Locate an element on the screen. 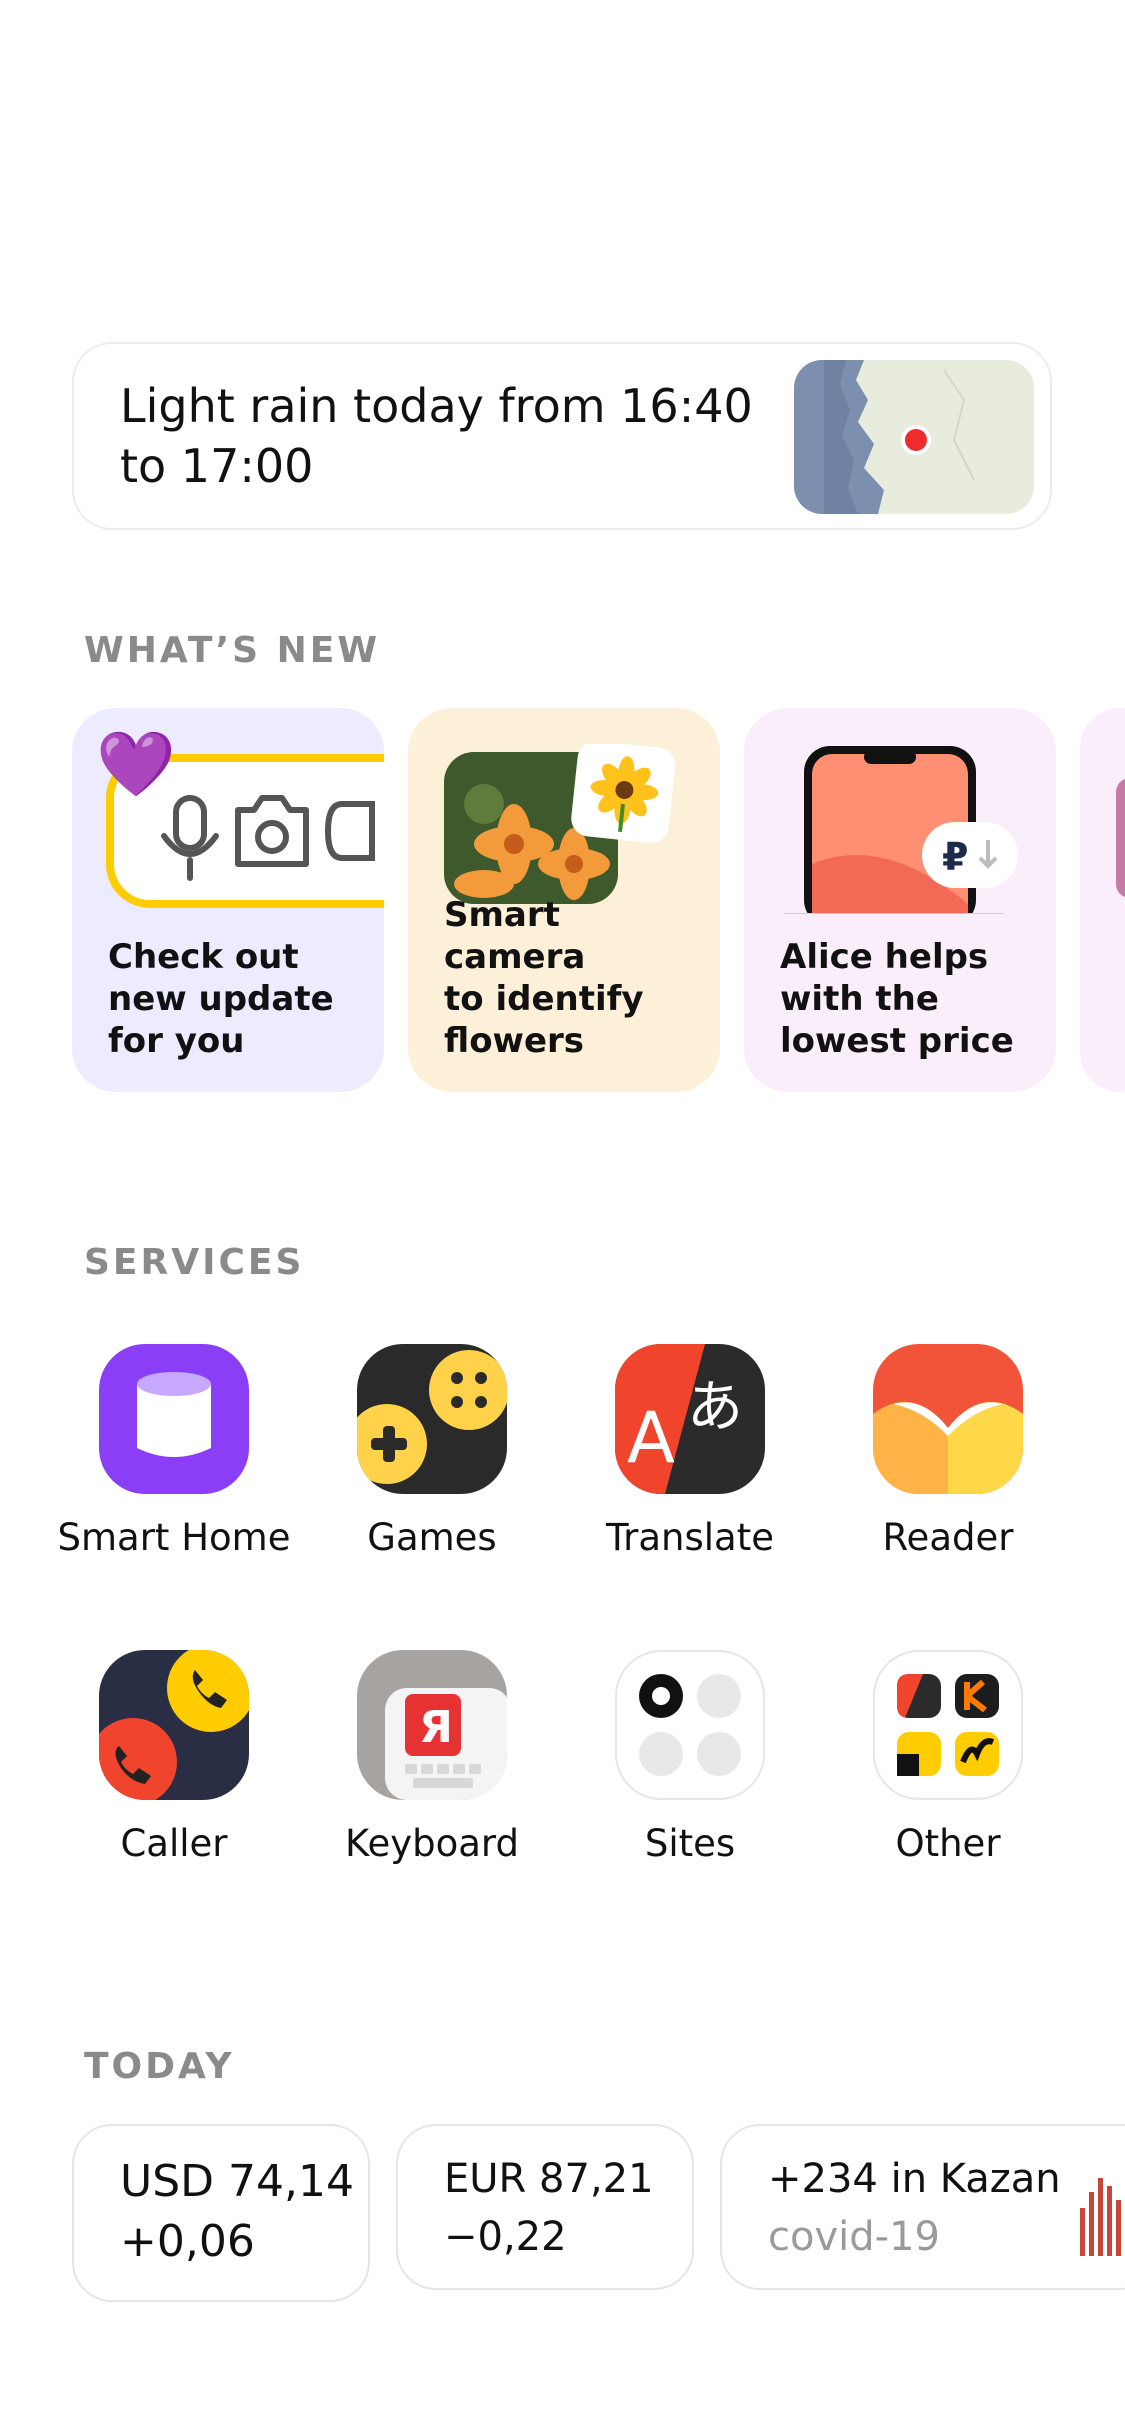 Image resolution: width=1125 pixels, height=2436 pixels. service-other: Other is located at coordinates (948, 1765).